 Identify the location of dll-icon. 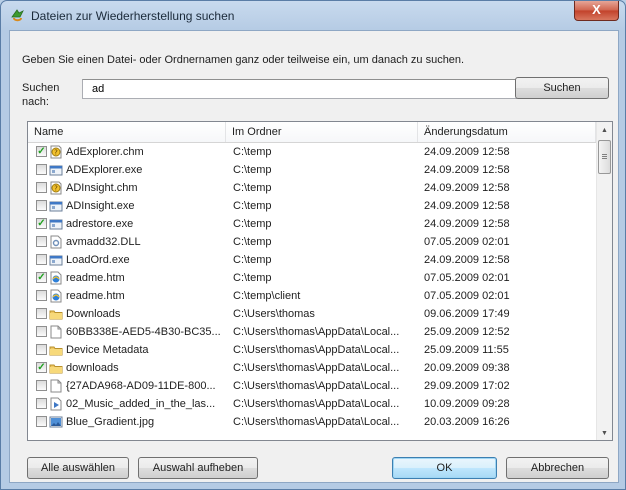
(56, 242).